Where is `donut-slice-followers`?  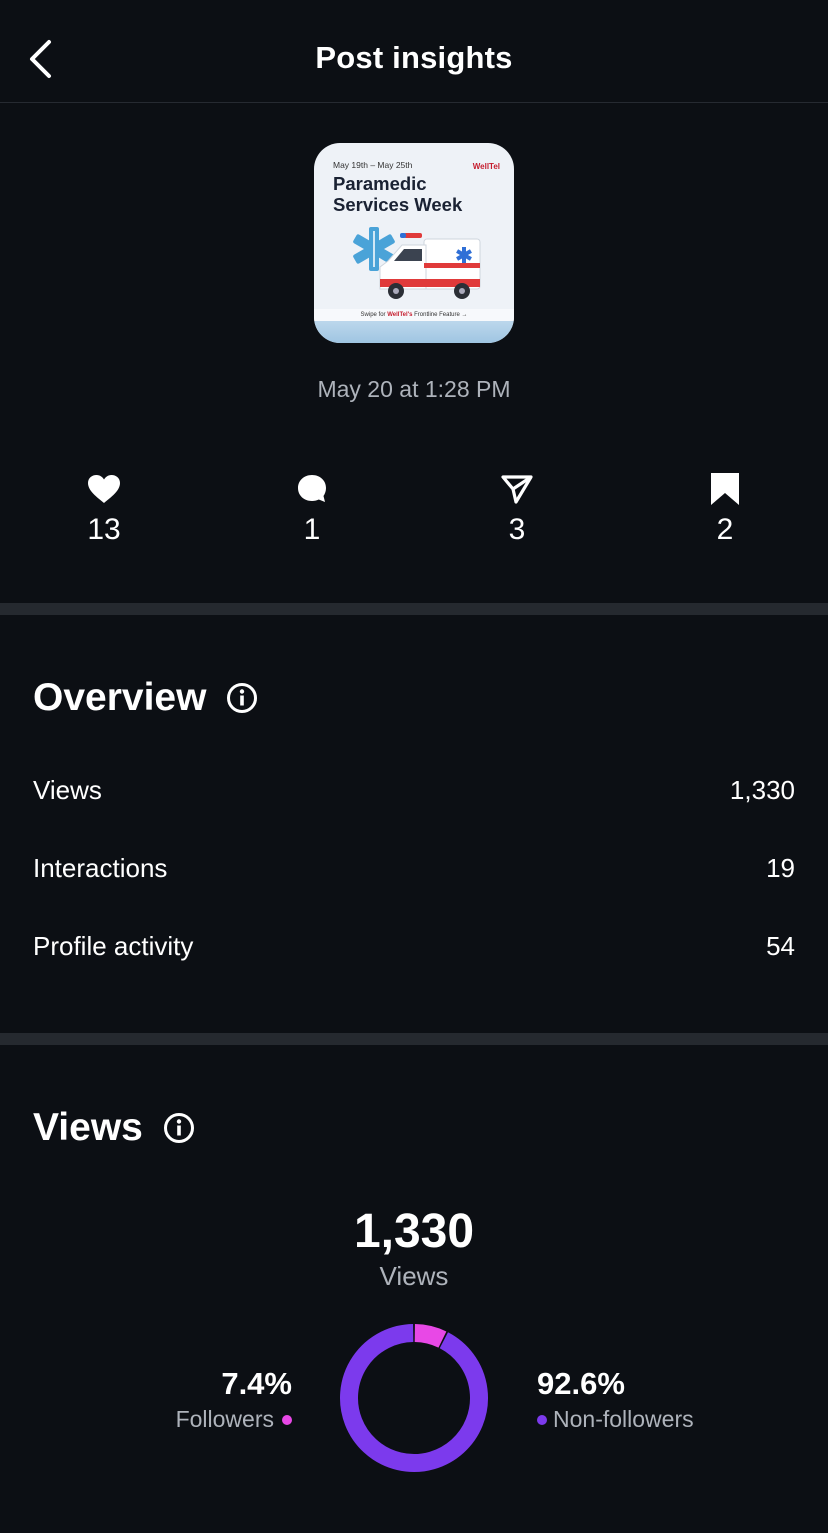 donut-slice-followers is located at coordinates (430, 1336).